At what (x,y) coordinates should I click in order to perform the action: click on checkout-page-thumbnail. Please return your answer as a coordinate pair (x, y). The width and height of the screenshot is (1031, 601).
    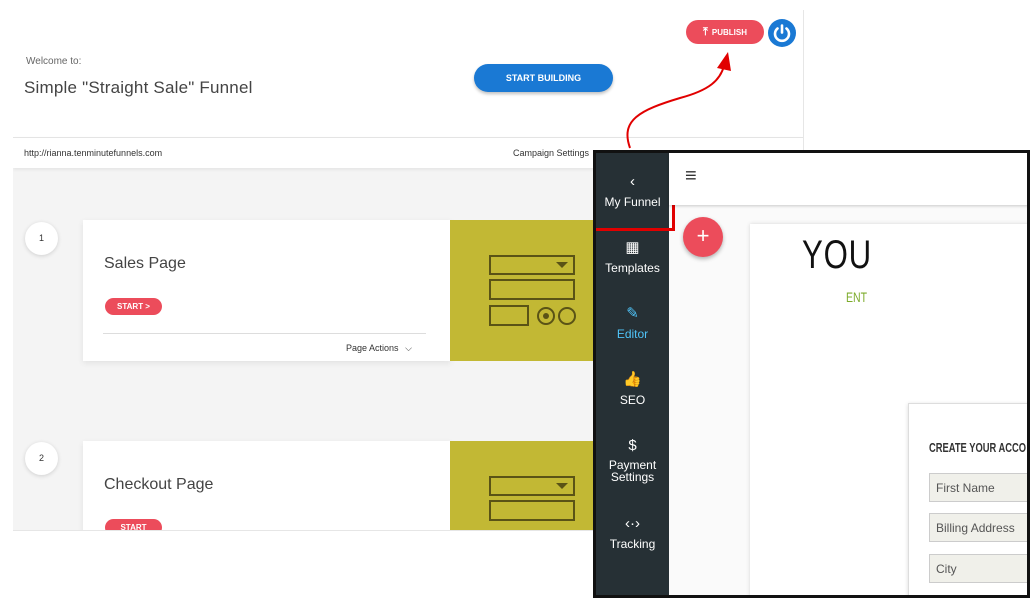
    Looking at the image, I should click on (530, 485).